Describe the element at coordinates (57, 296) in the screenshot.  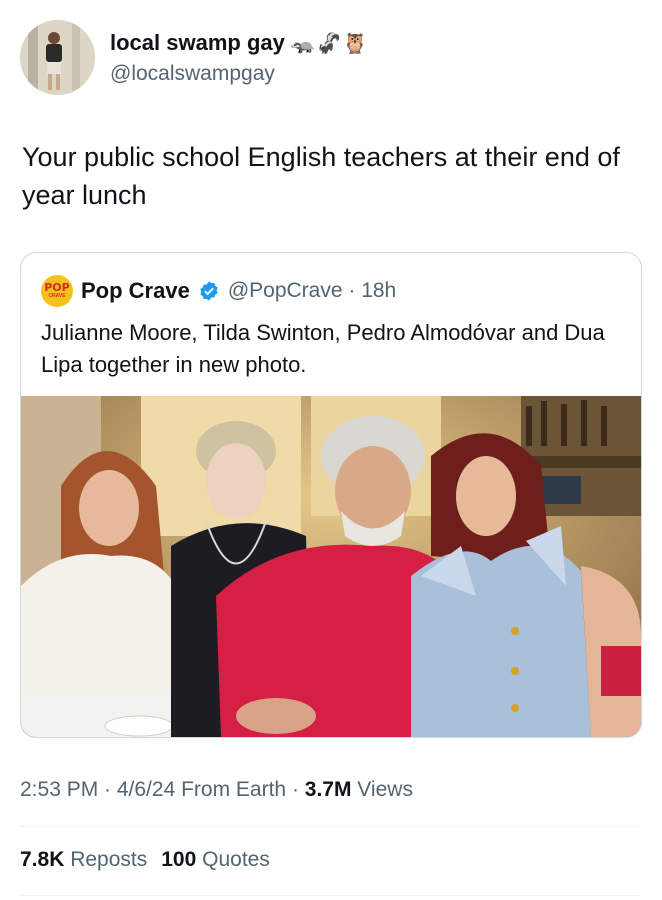
I see `logo-text-crave: CRAVE` at that location.